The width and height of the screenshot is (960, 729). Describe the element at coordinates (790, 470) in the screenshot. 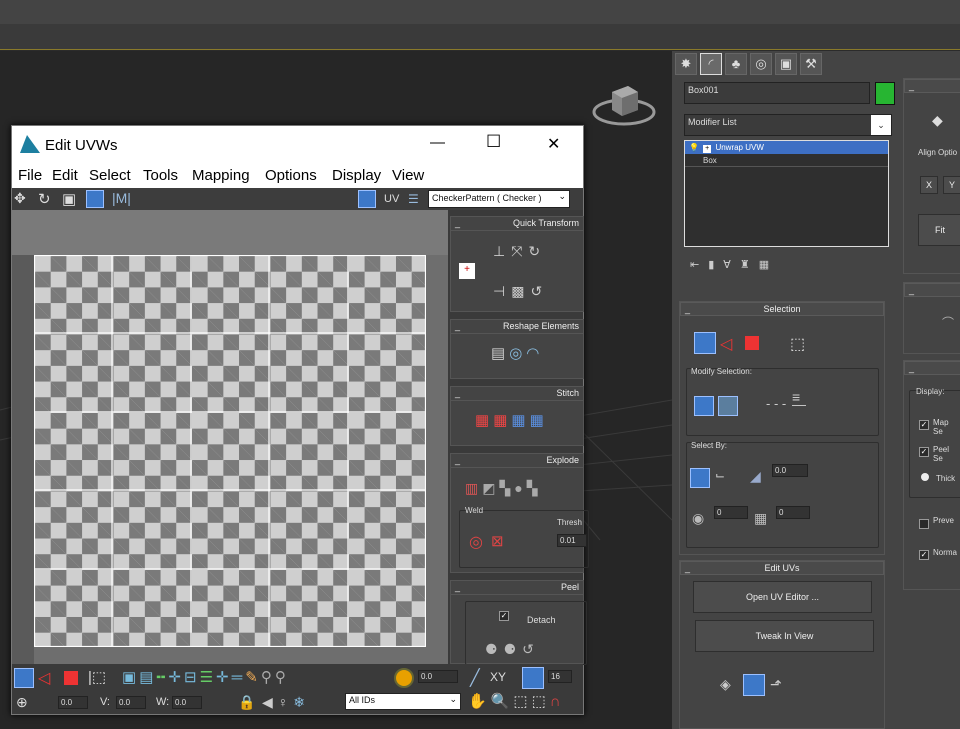

I see `angle-spinner: 0.0` at that location.